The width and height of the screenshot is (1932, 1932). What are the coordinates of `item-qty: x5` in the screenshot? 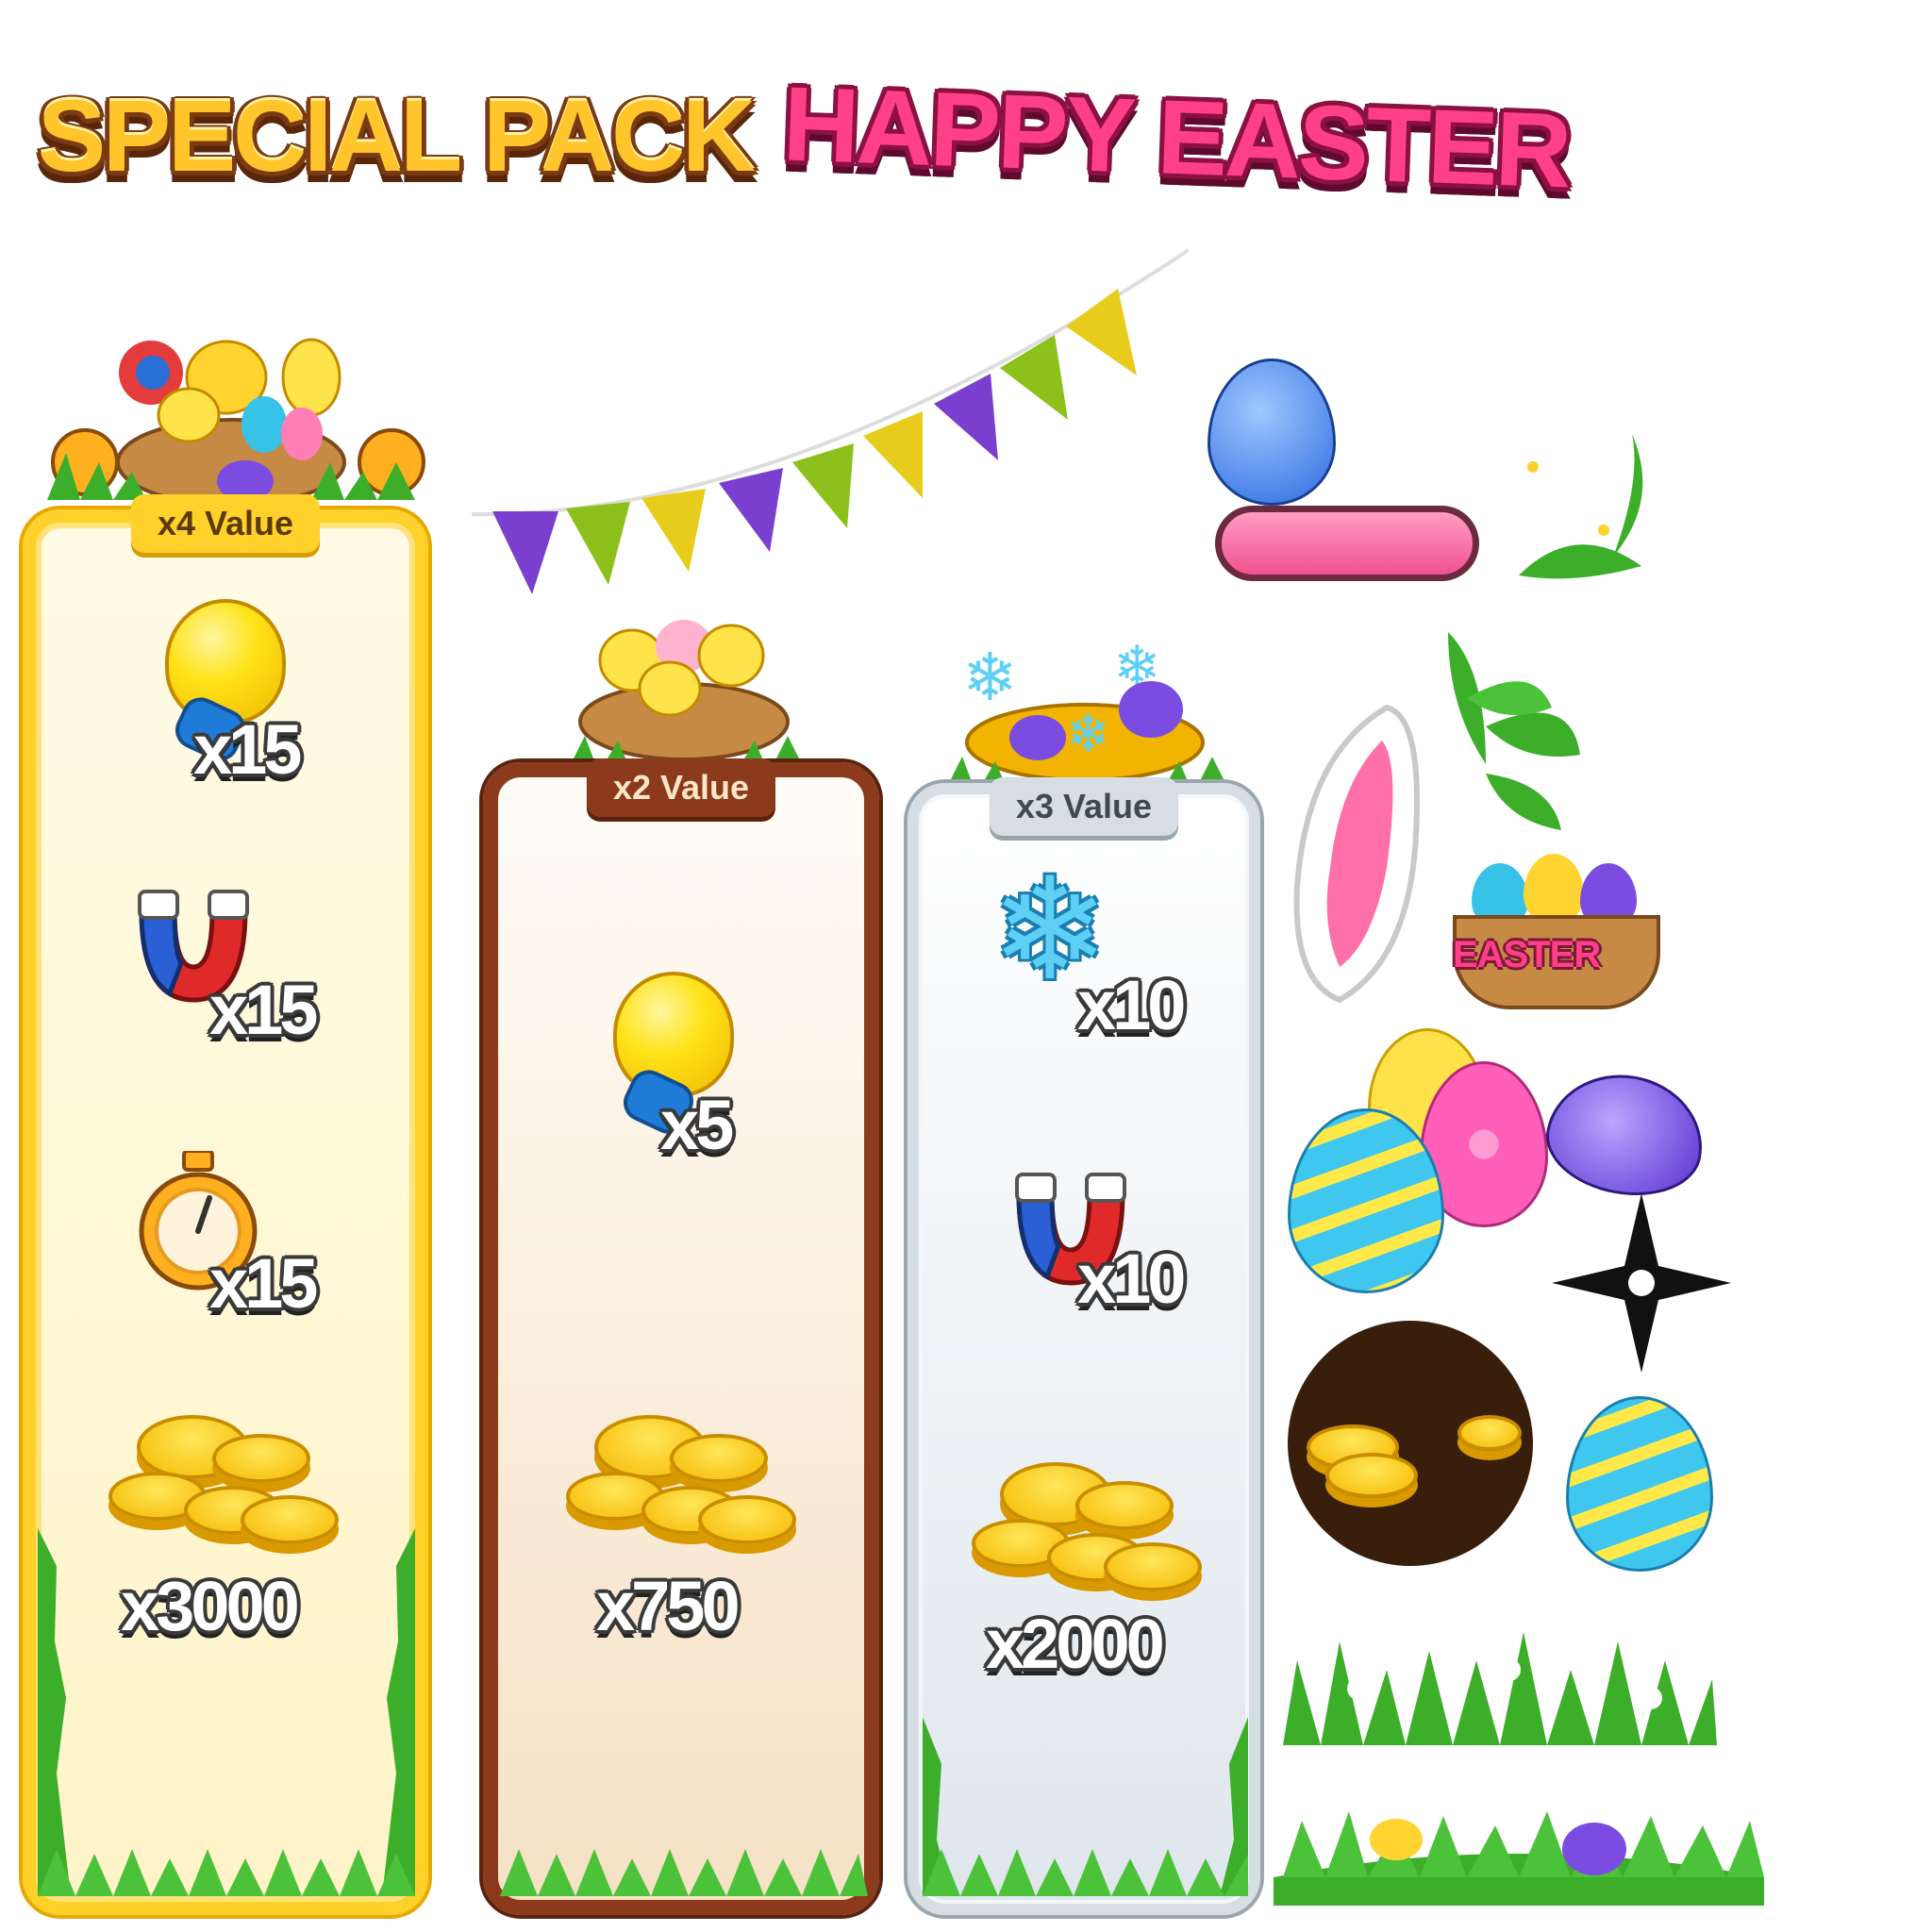 It's located at (697, 1125).